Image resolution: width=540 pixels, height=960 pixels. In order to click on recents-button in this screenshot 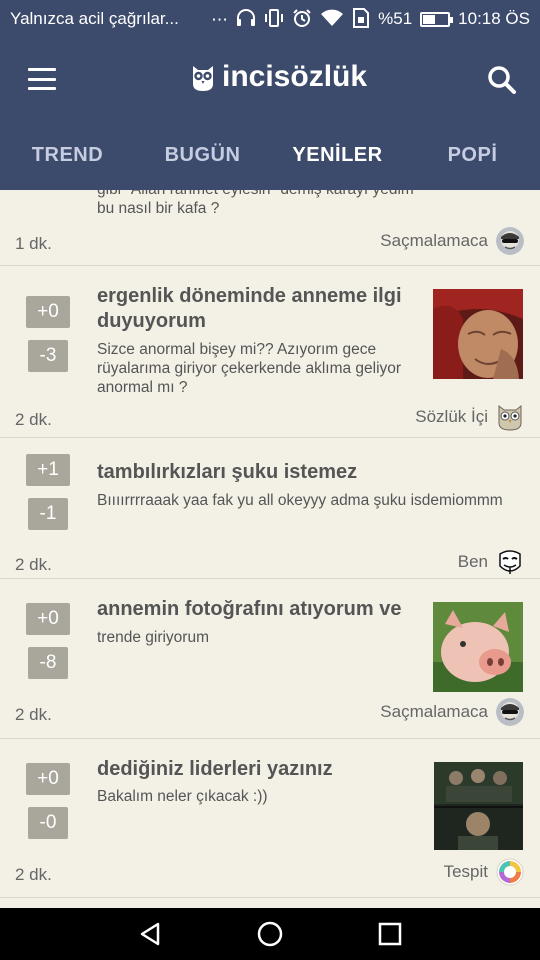, I will do `click(390, 934)`.